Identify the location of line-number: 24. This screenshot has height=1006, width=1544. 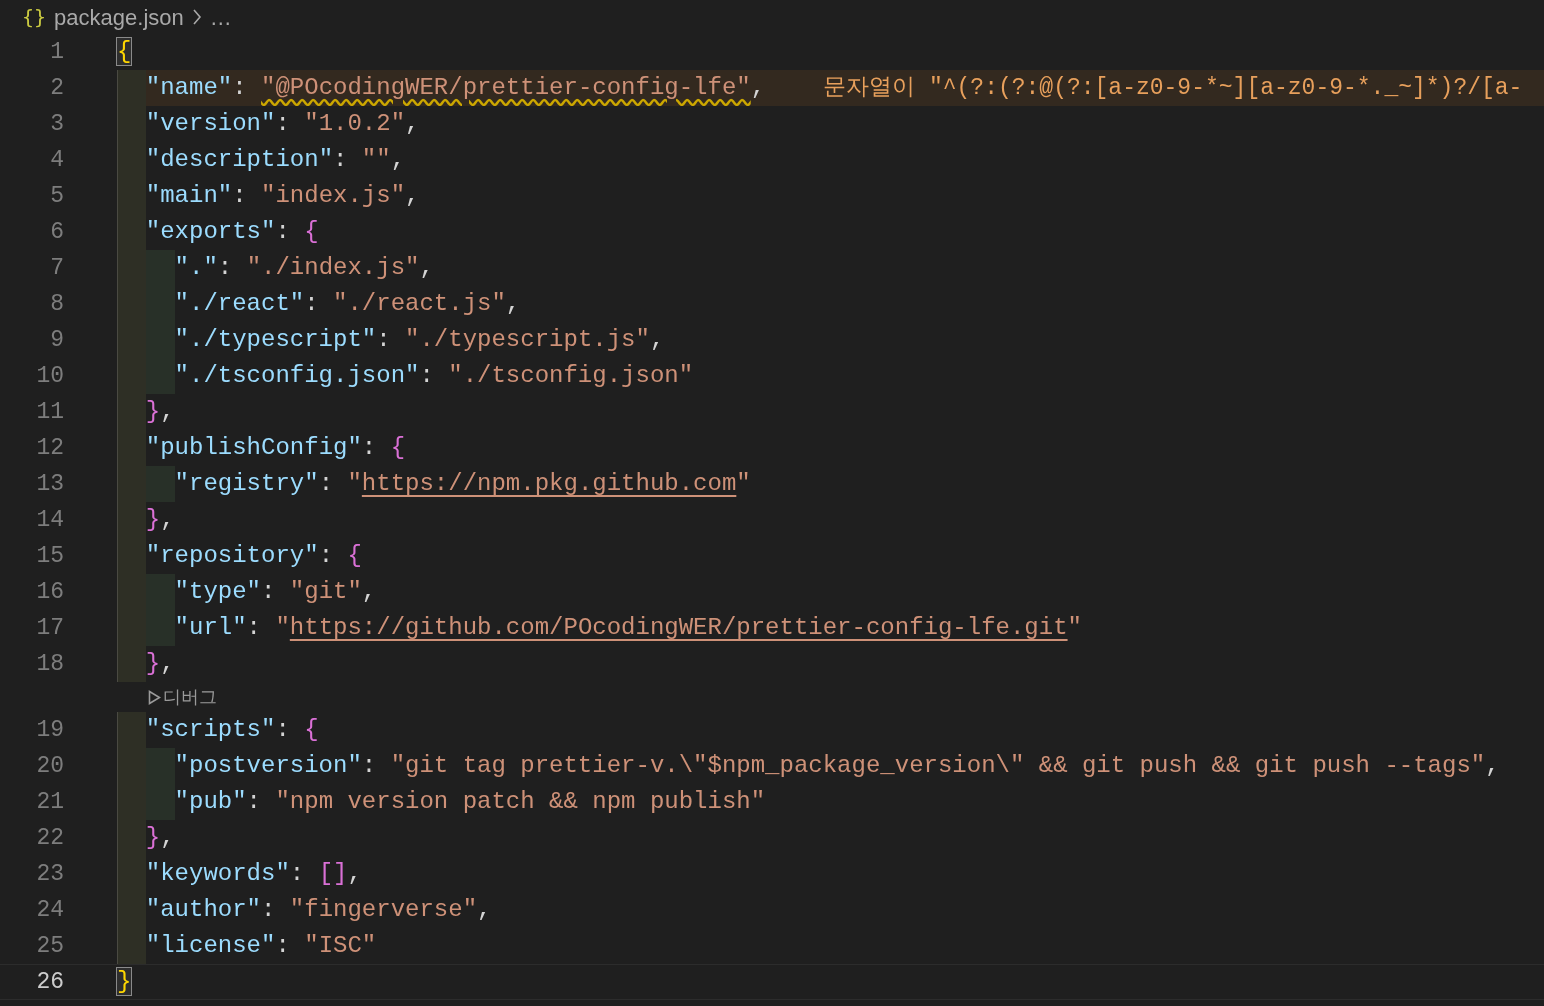
(49, 910).